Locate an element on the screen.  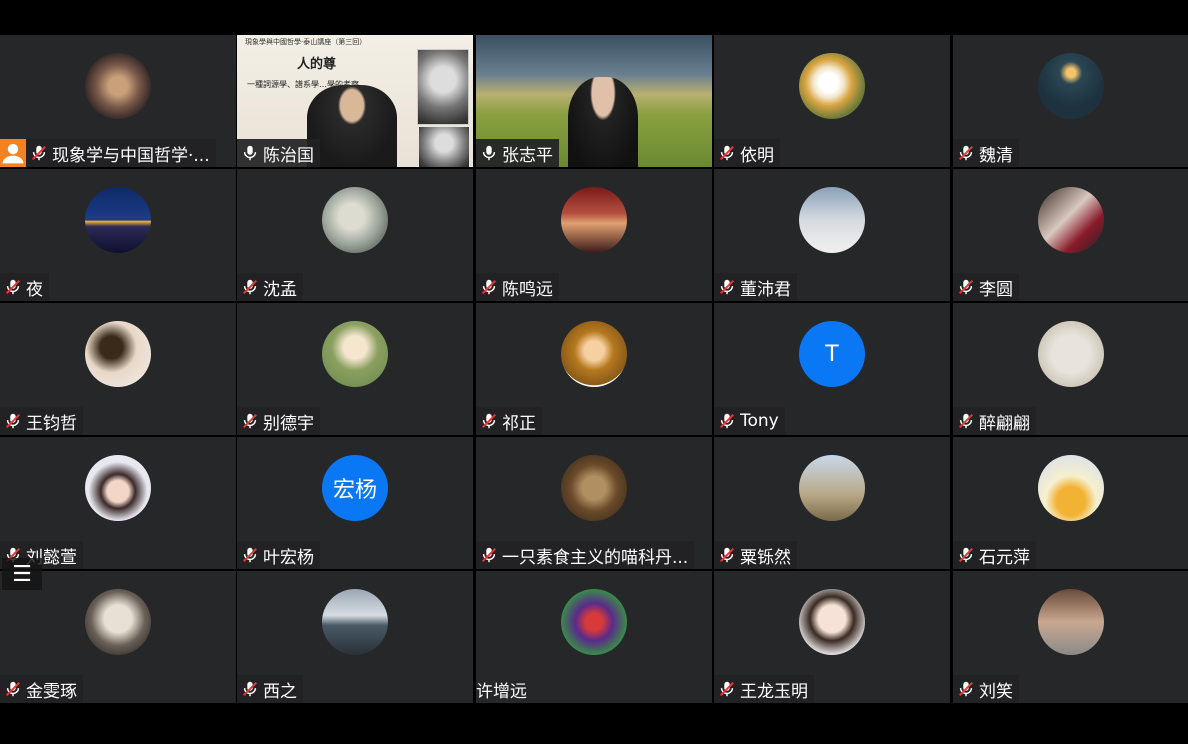
name-tag: 王钧哲 is located at coordinates (41, 421).